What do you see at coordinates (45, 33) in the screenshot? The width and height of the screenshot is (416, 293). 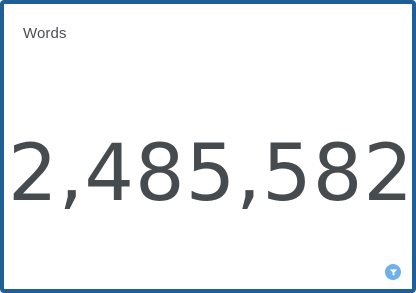 I see `metric-title: Words` at bounding box center [45, 33].